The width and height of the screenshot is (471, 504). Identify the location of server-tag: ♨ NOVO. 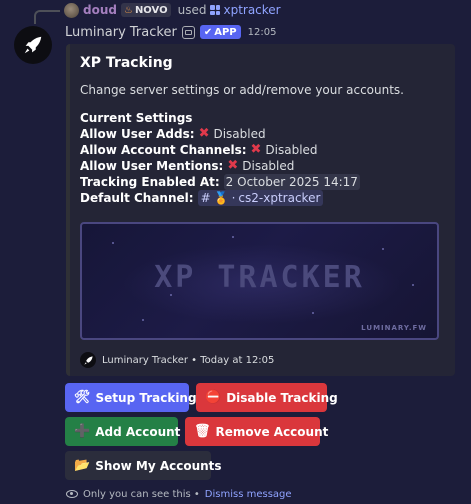
(145, 10).